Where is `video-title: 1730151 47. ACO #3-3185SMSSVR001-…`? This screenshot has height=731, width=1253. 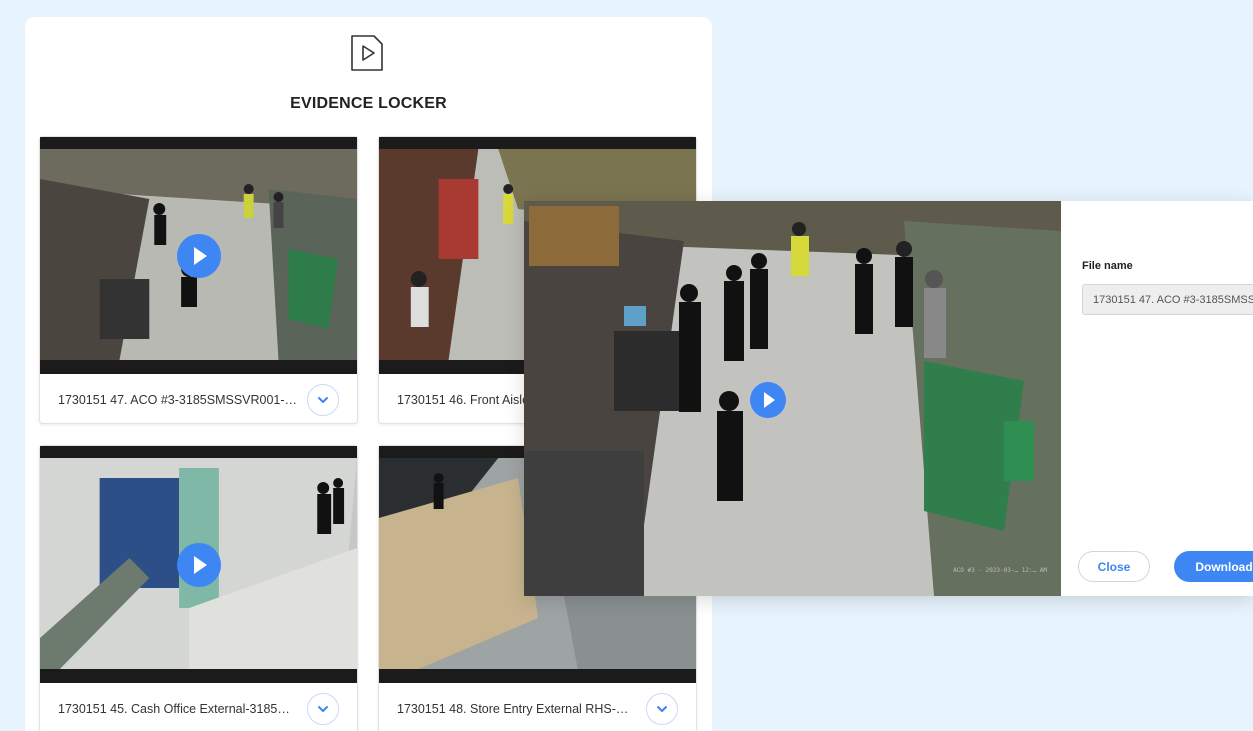
video-title: 1730151 47. ACO #3-3185SMSSVR001-… is located at coordinates (178, 399).